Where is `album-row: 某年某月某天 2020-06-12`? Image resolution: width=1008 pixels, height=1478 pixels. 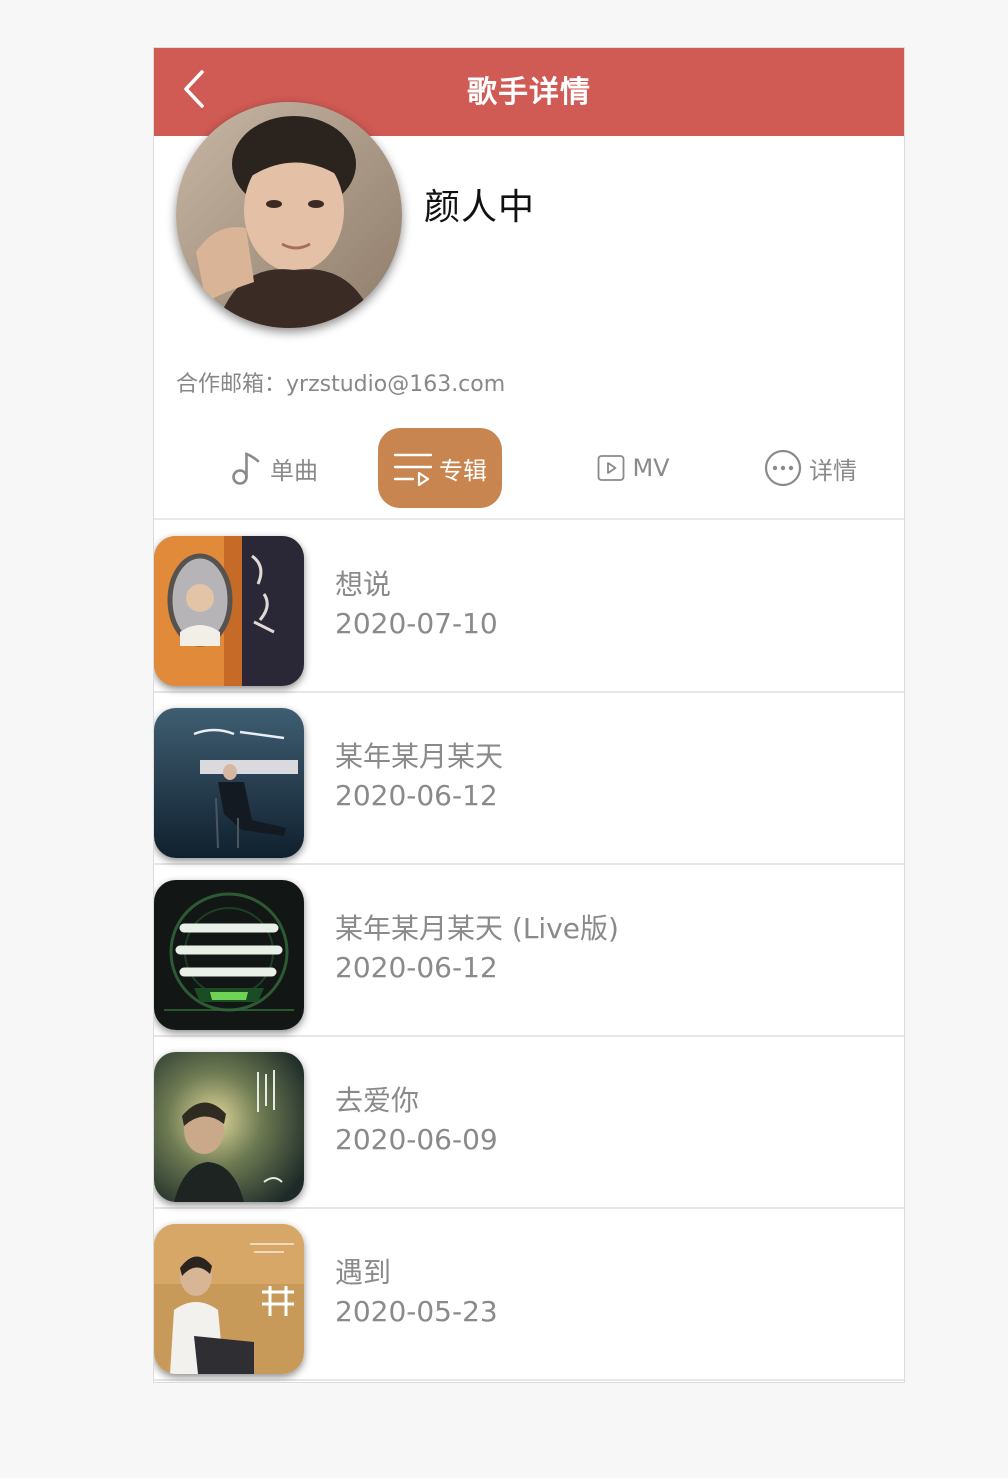
album-row: 某年某月某天 2020-06-12 is located at coordinates (529, 778).